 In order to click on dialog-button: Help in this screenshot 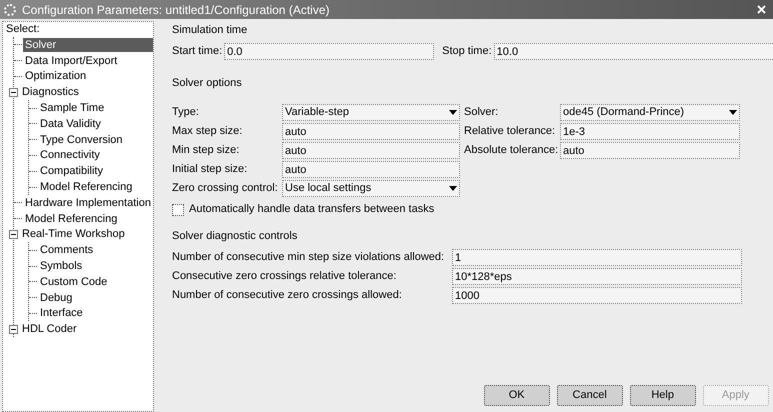, I will do `click(663, 395)`.